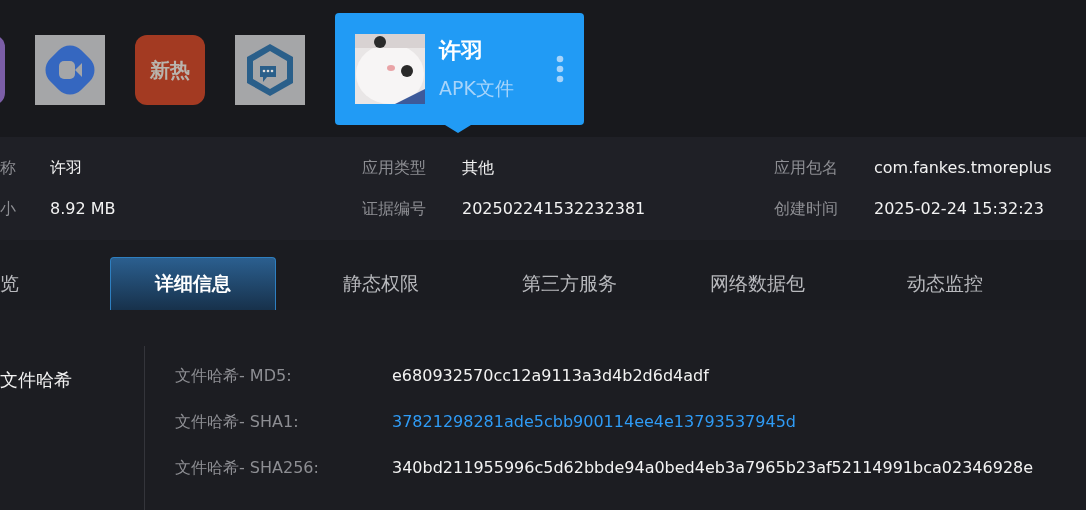 Image resolution: width=1086 pixels, height=510 pixels. I want to click on tab: 网络数据包, so click(757, 283).